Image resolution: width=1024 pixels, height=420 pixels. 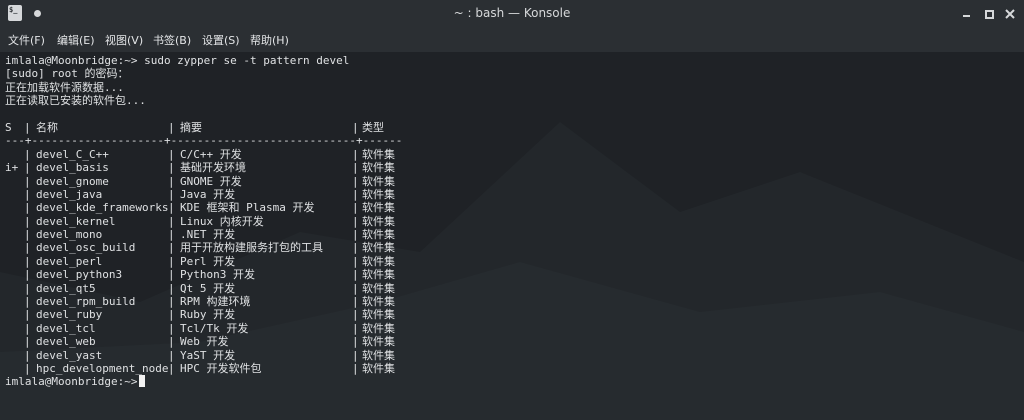 What do you see at coordinates (142, 381) in the screenshot?
I see `text-cursor` at bounding box center [142, 381].